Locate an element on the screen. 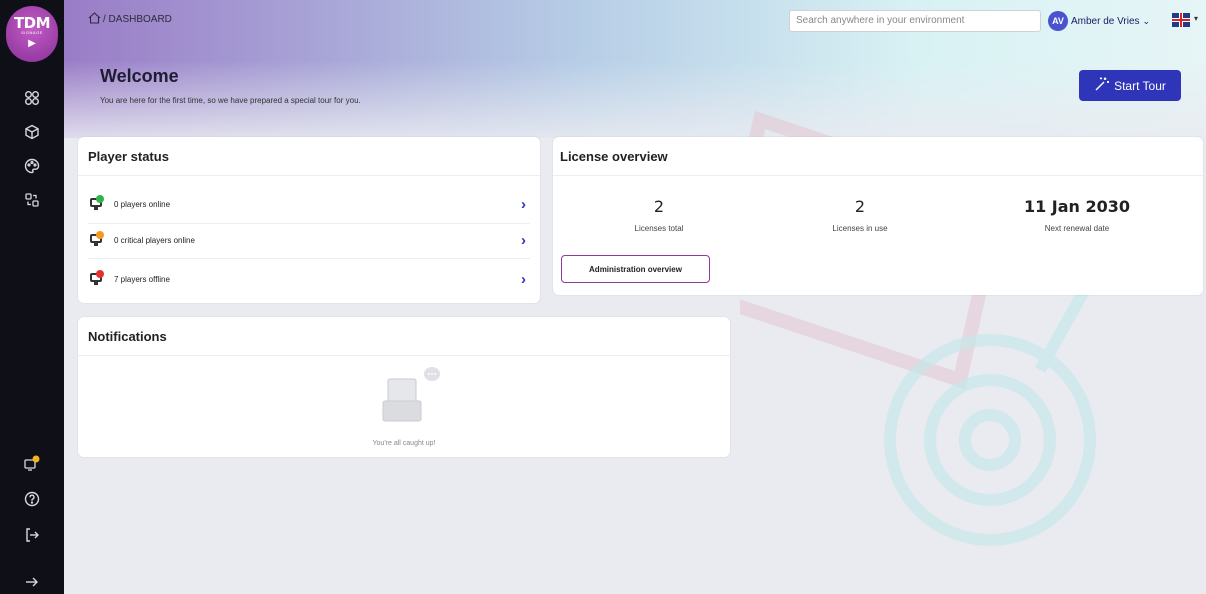 Image resolution: width=1206 pixels, height=594 pixels. stat-label: Licenses total is located at coordinates (659, 228).